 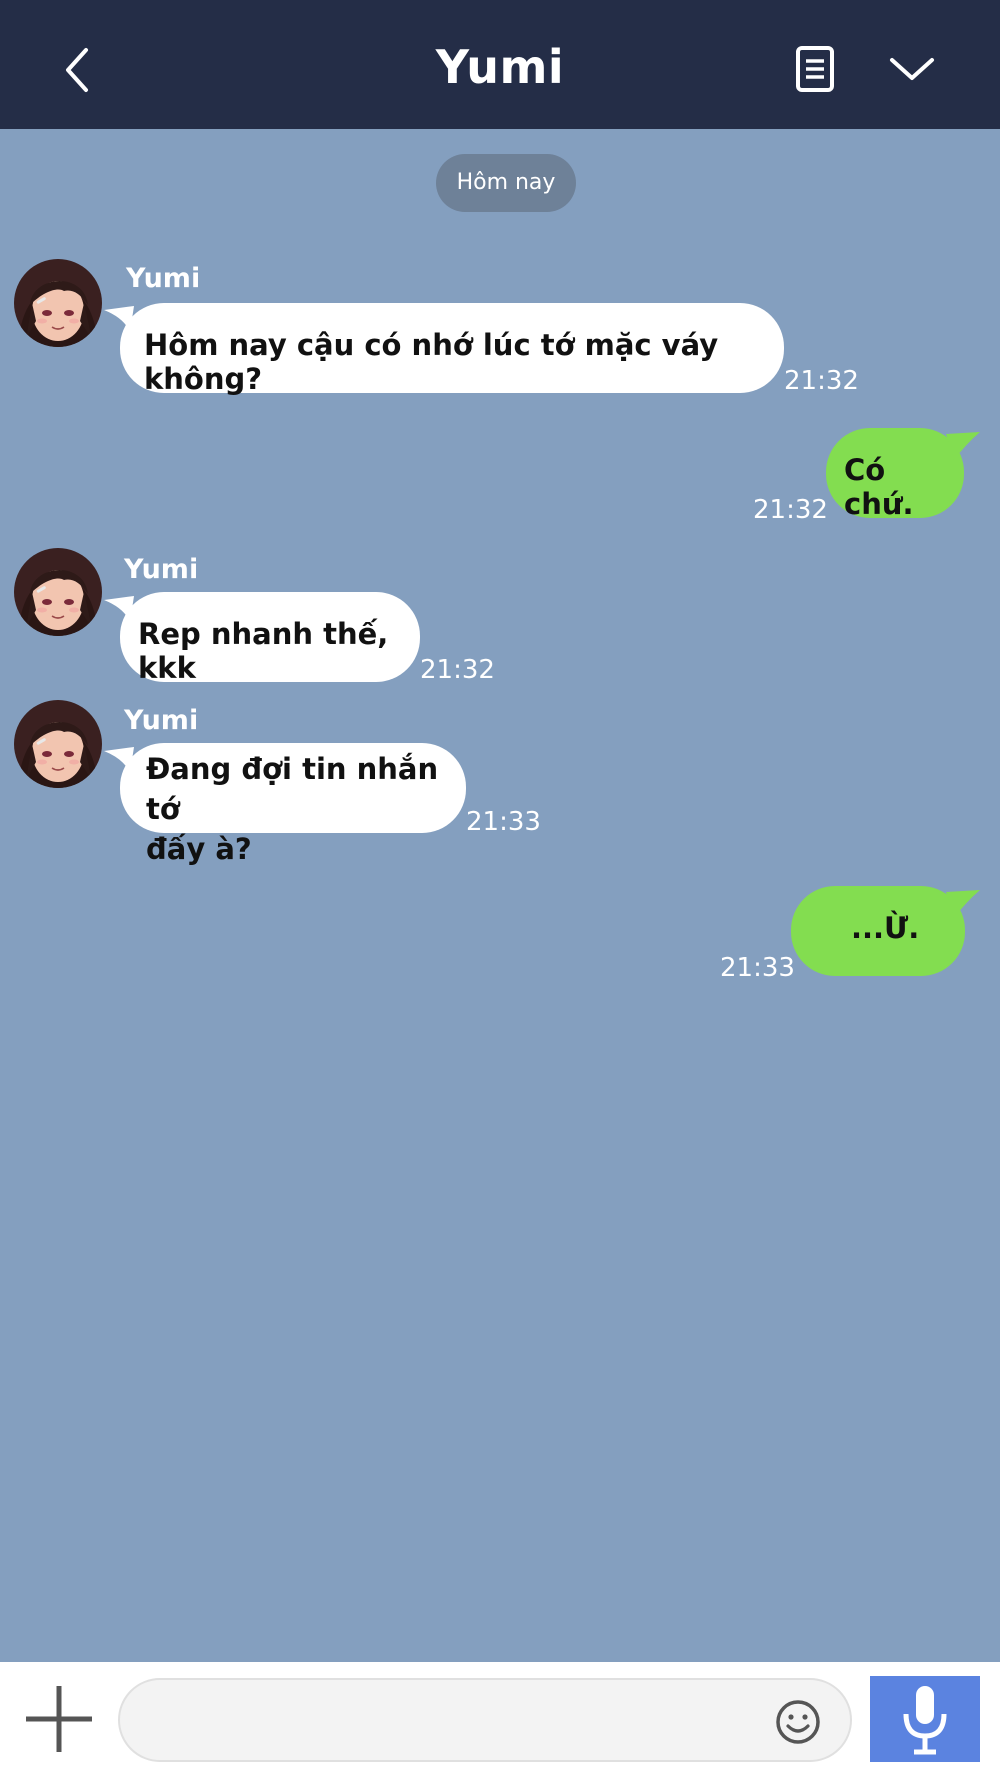 I want to click on message-text-line: Đang đợi tin nhắn tớ, so click(x=292, y=789).